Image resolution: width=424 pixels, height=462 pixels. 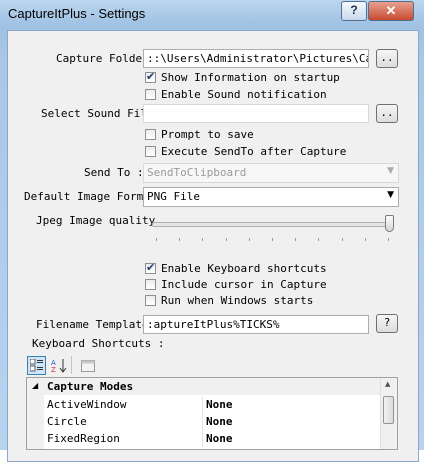 What do you see at coordinates (256, 58) in the screenshot?
I see `capture-folder-input: ::\Users\Administrator\Pictures\Captu` at bounding box center [256, 58].